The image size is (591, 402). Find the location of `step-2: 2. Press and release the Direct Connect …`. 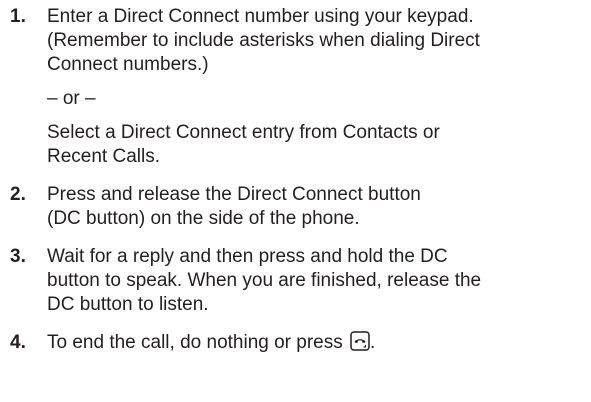

step-2: 2. Press and release the Direct Connect … is located at coordinates (297, 207).